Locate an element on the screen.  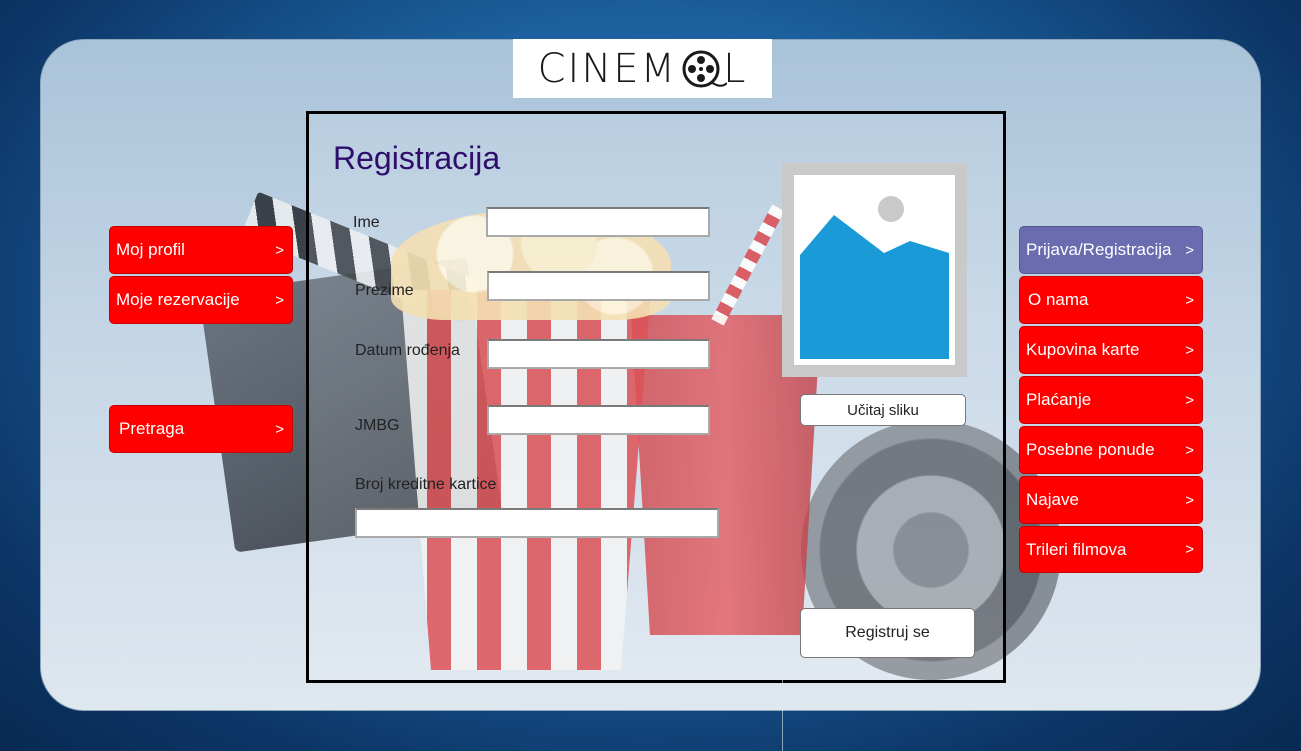
page-title: Registracija is located at coordinates (417, 158).